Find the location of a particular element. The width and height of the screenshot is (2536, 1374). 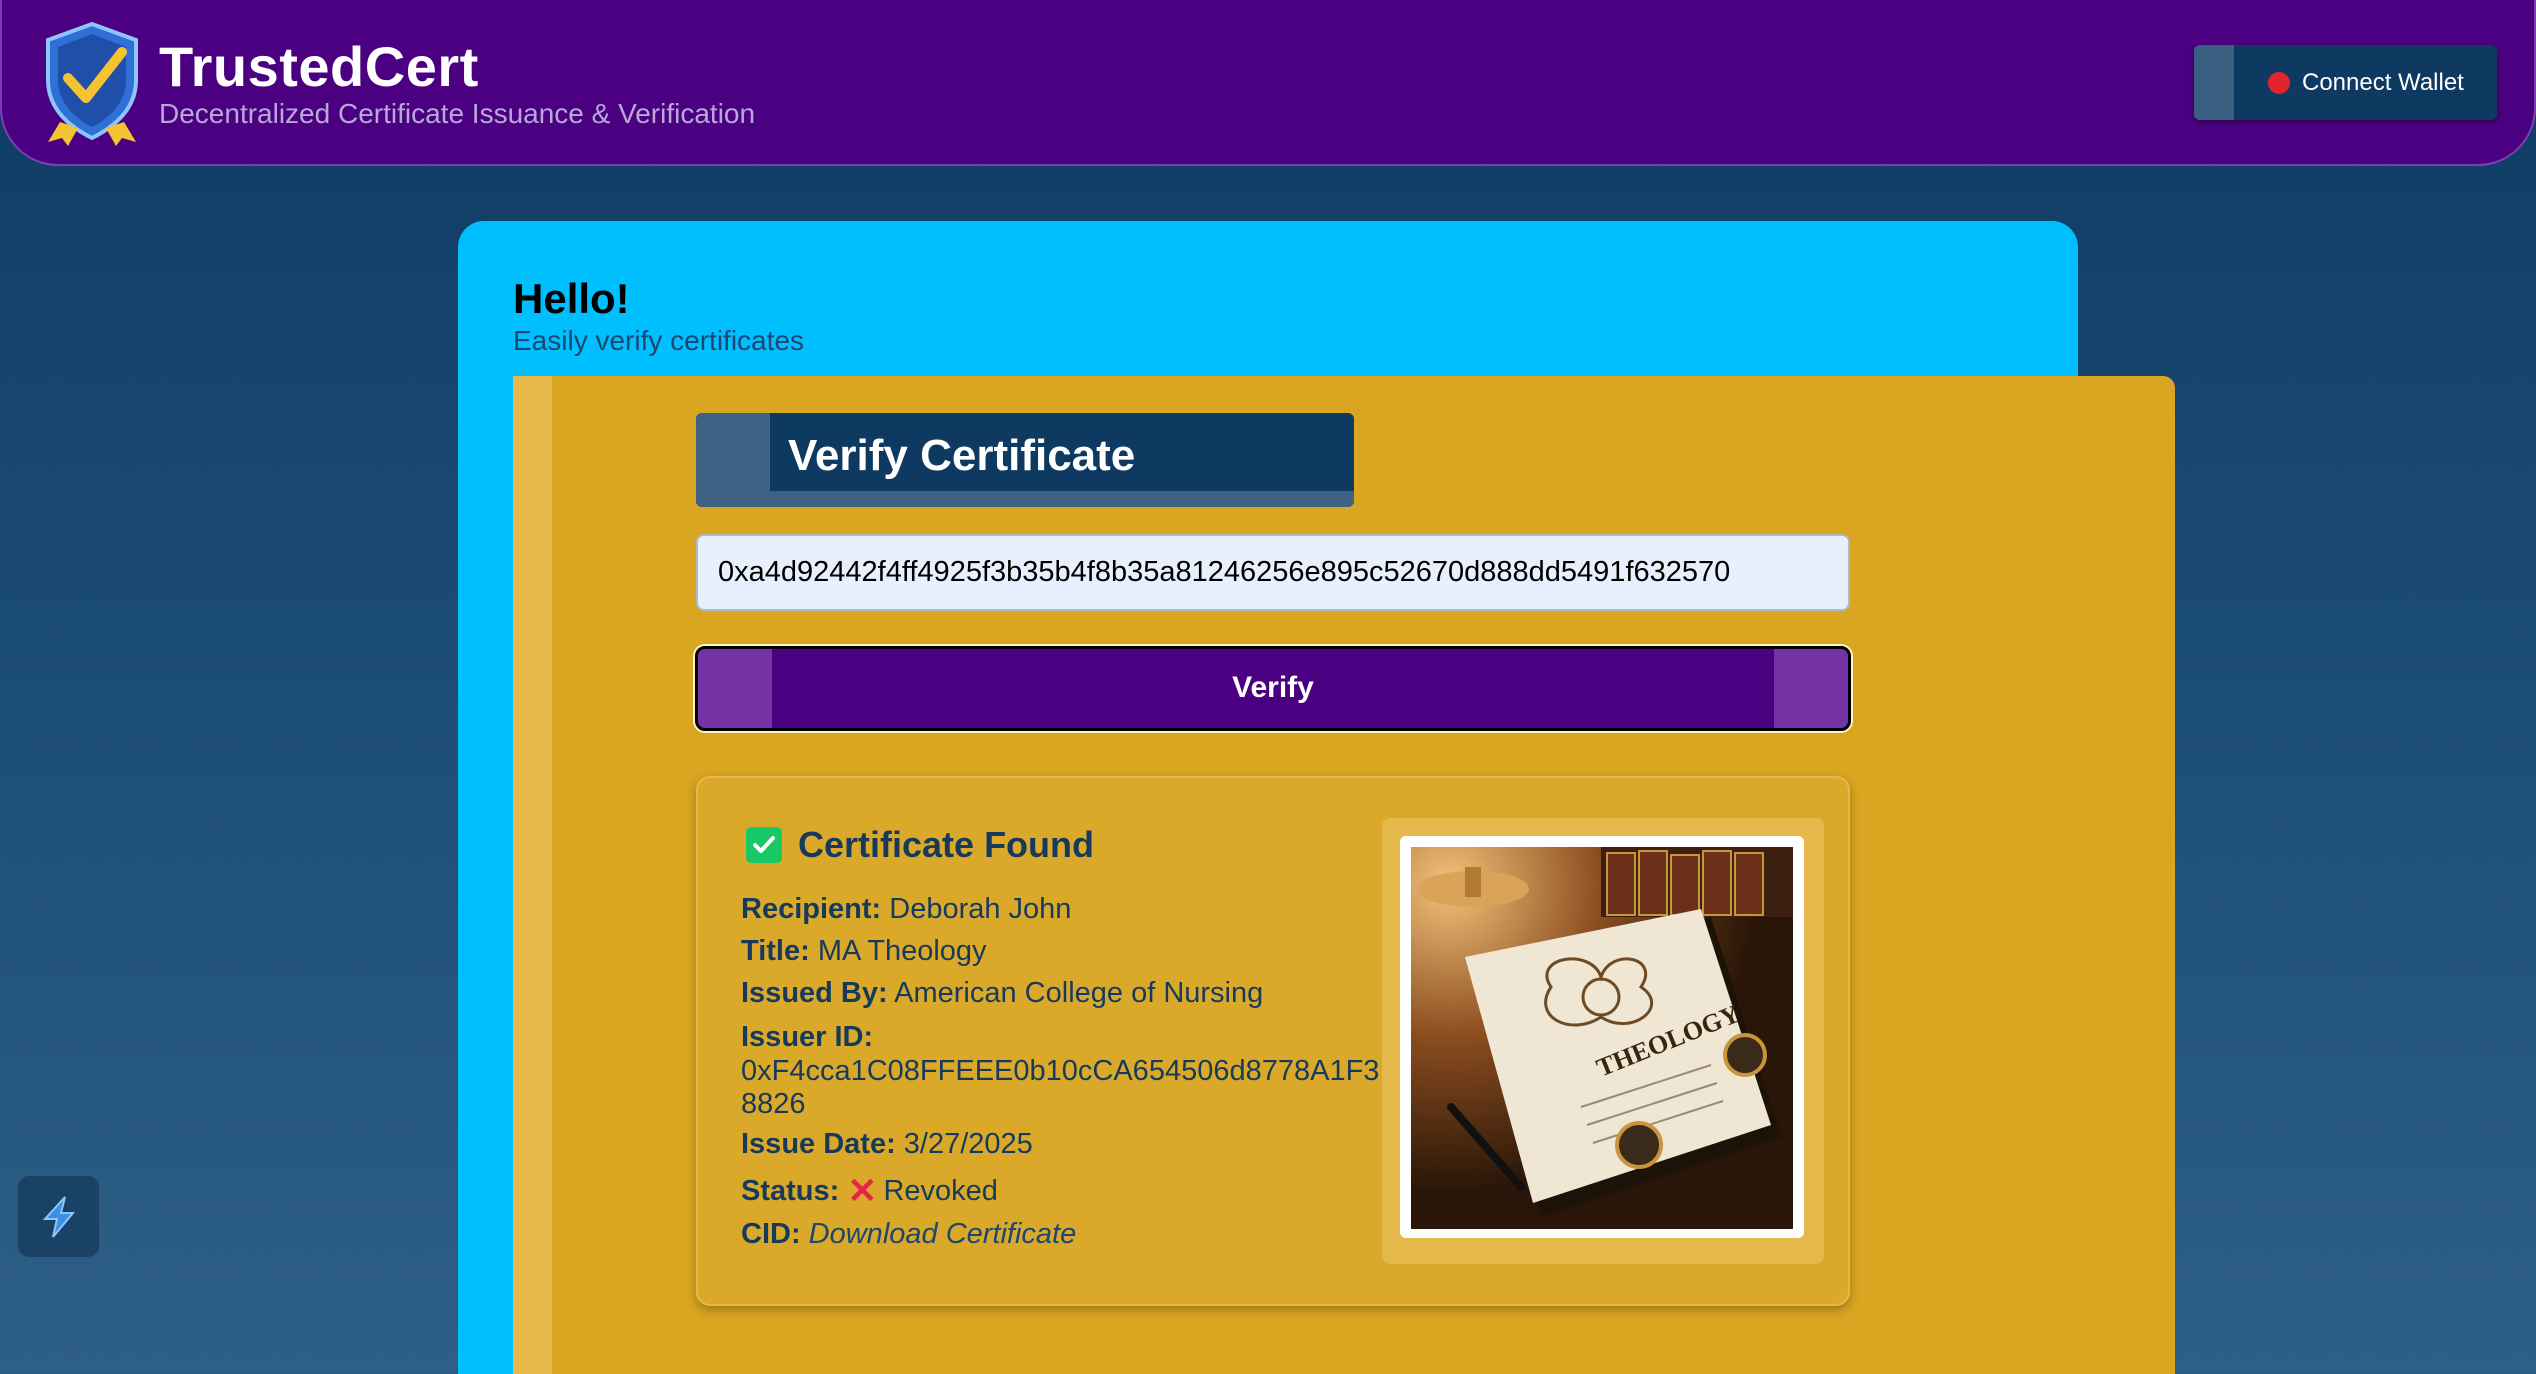

wallet-status-dot is located at coordinates (2279, 82).